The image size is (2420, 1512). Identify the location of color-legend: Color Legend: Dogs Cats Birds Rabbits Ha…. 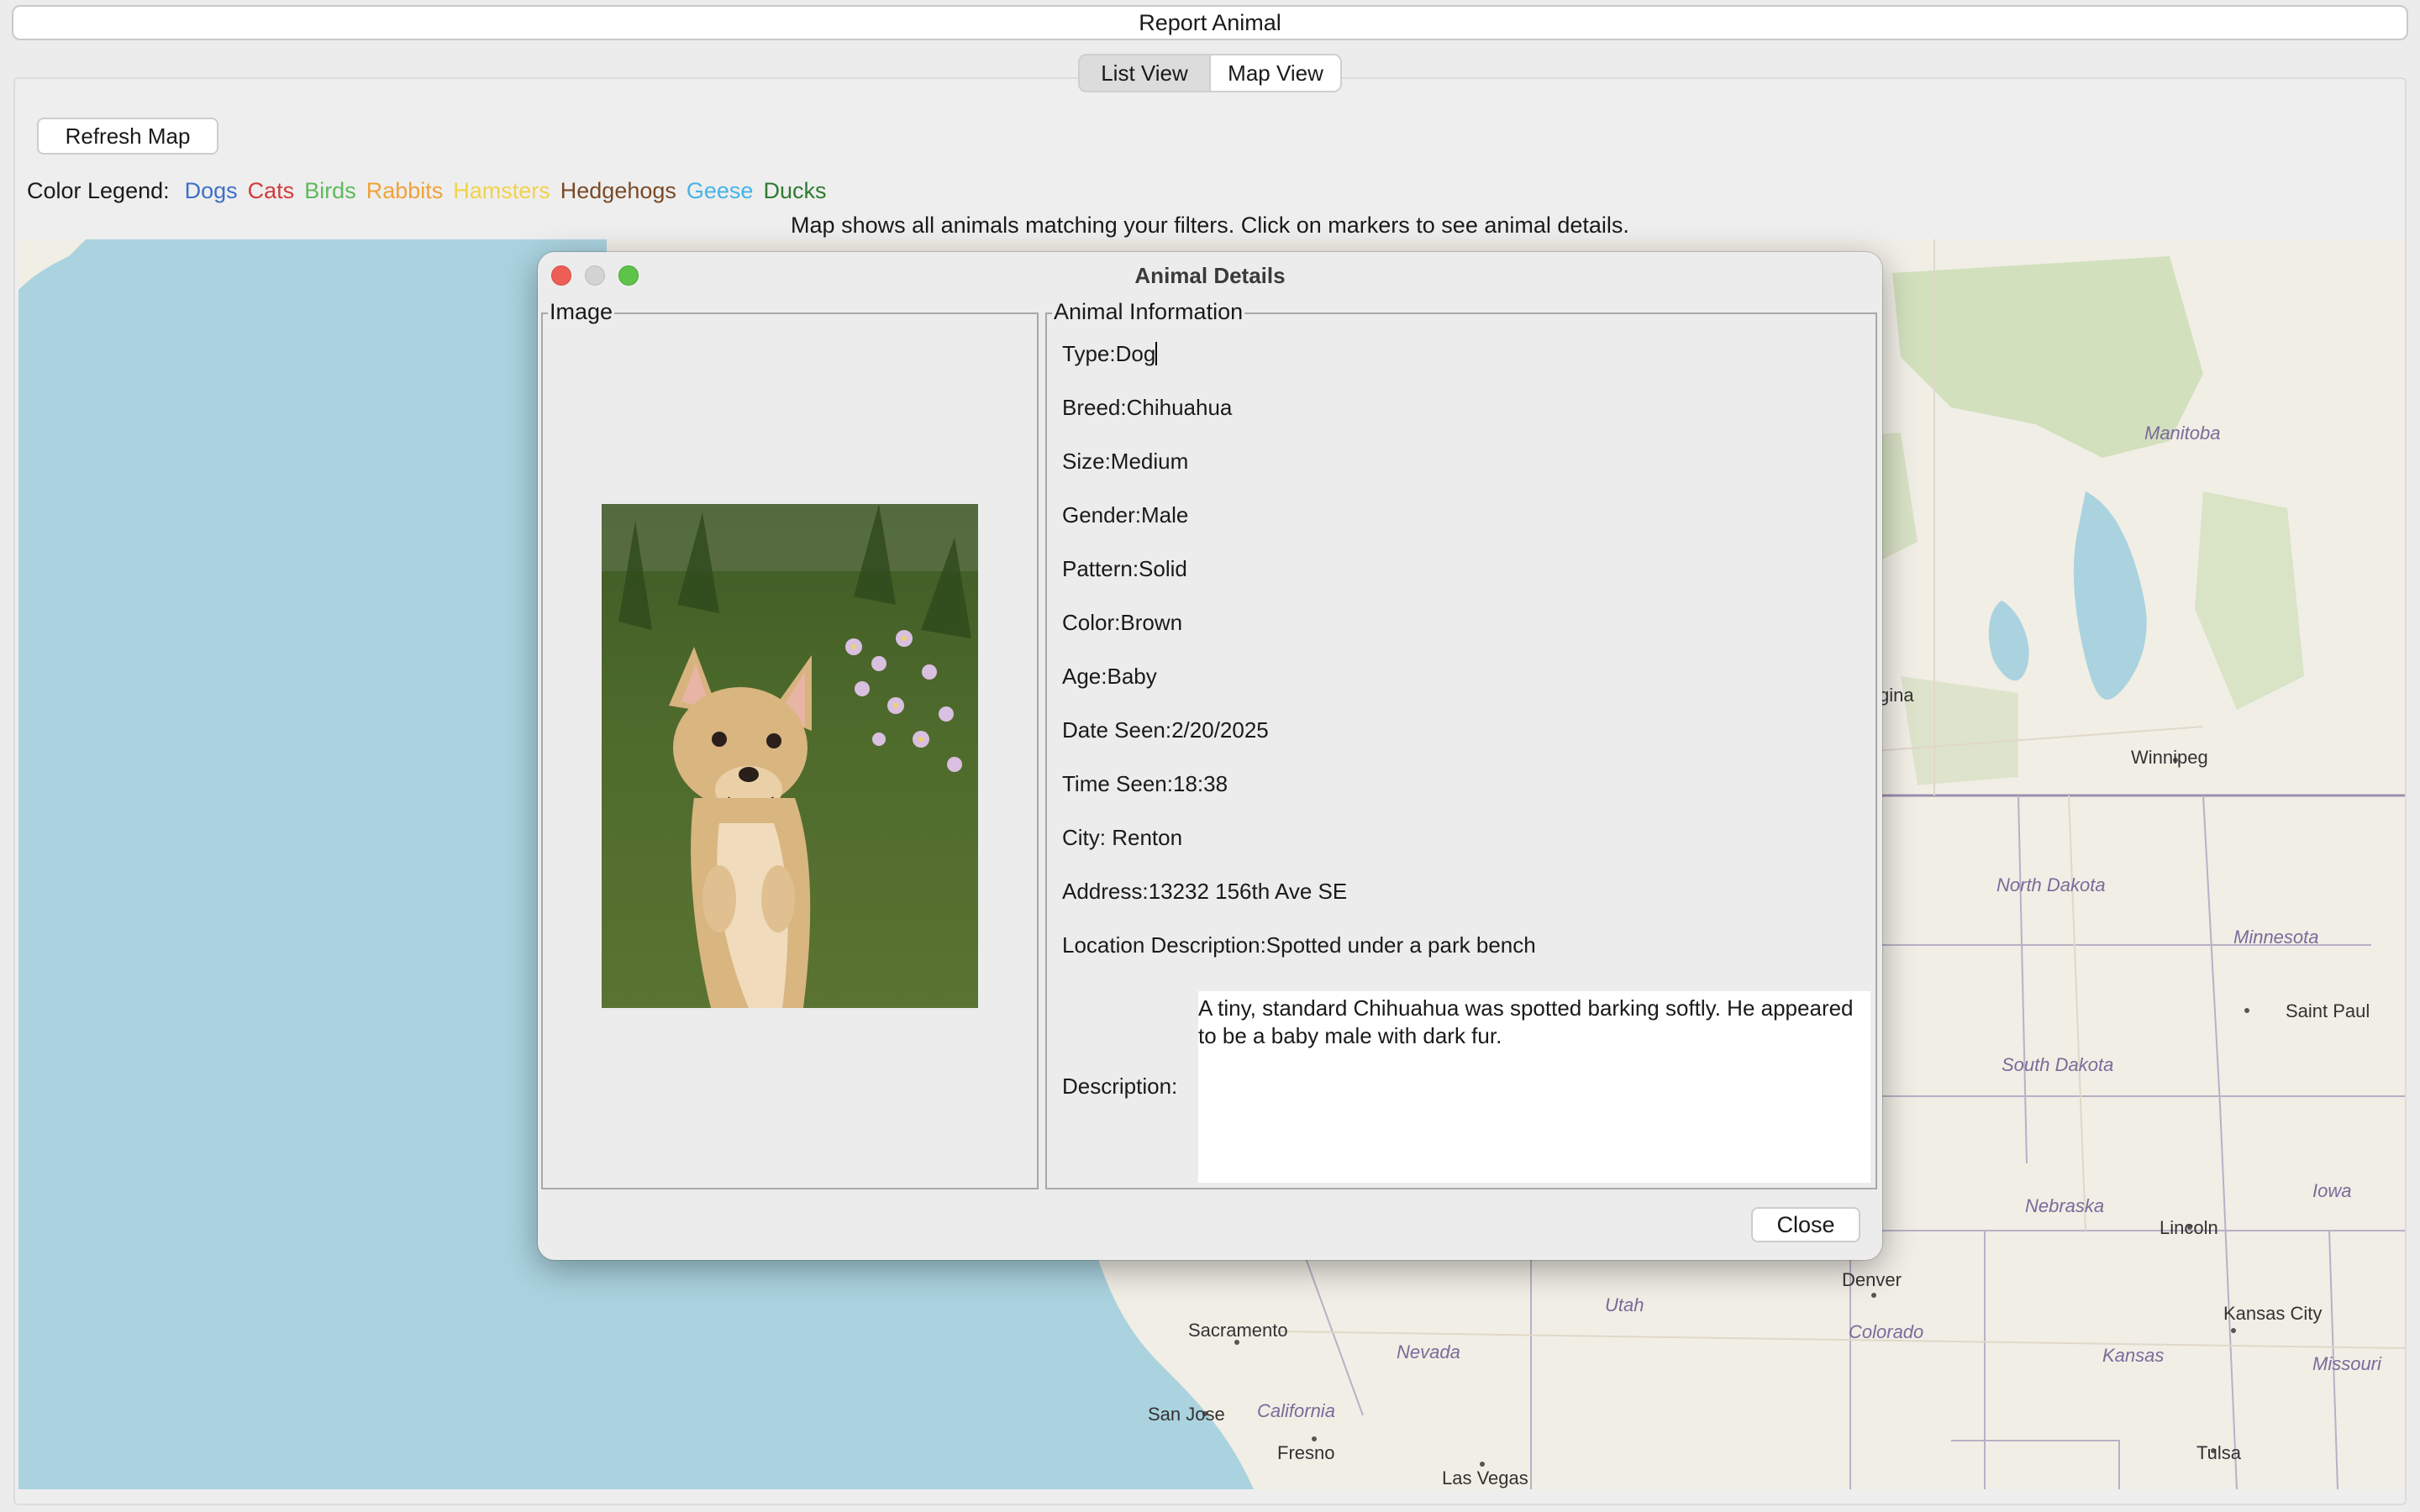
(427, 191).